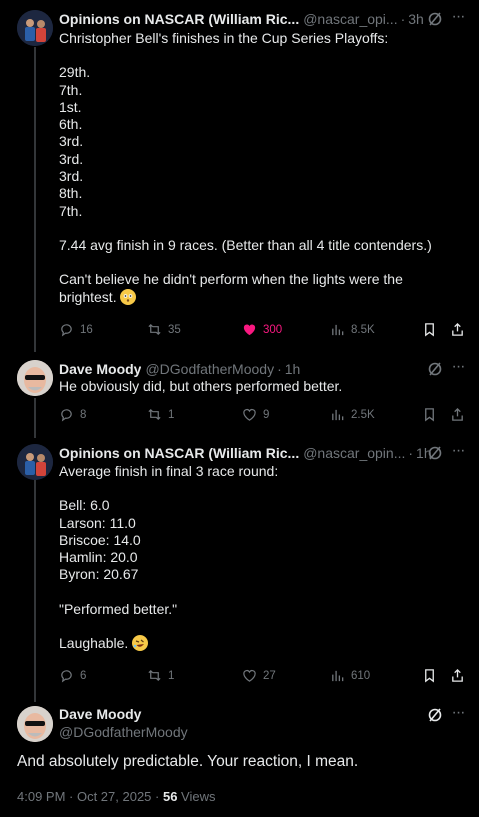 This screenshot has height=817, width=479. I want to click on text-line: Larson: 11.0, so click(97, 522).